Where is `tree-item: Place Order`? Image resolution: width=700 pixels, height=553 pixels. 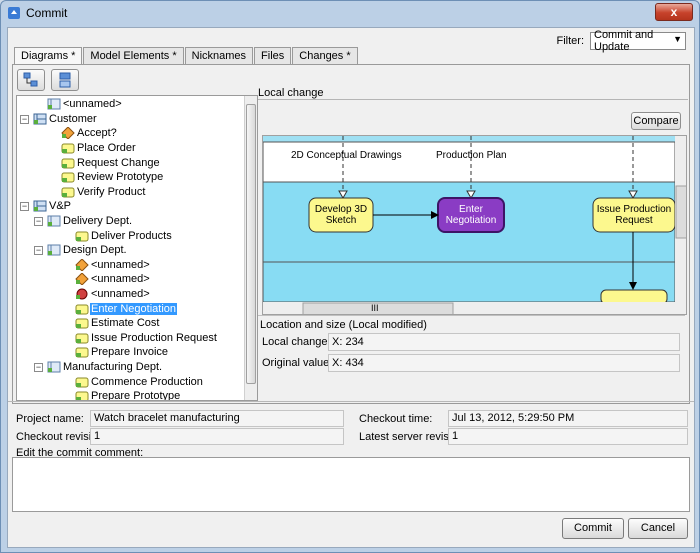 tree-item: Place Order is located at coordinates (99, 148).